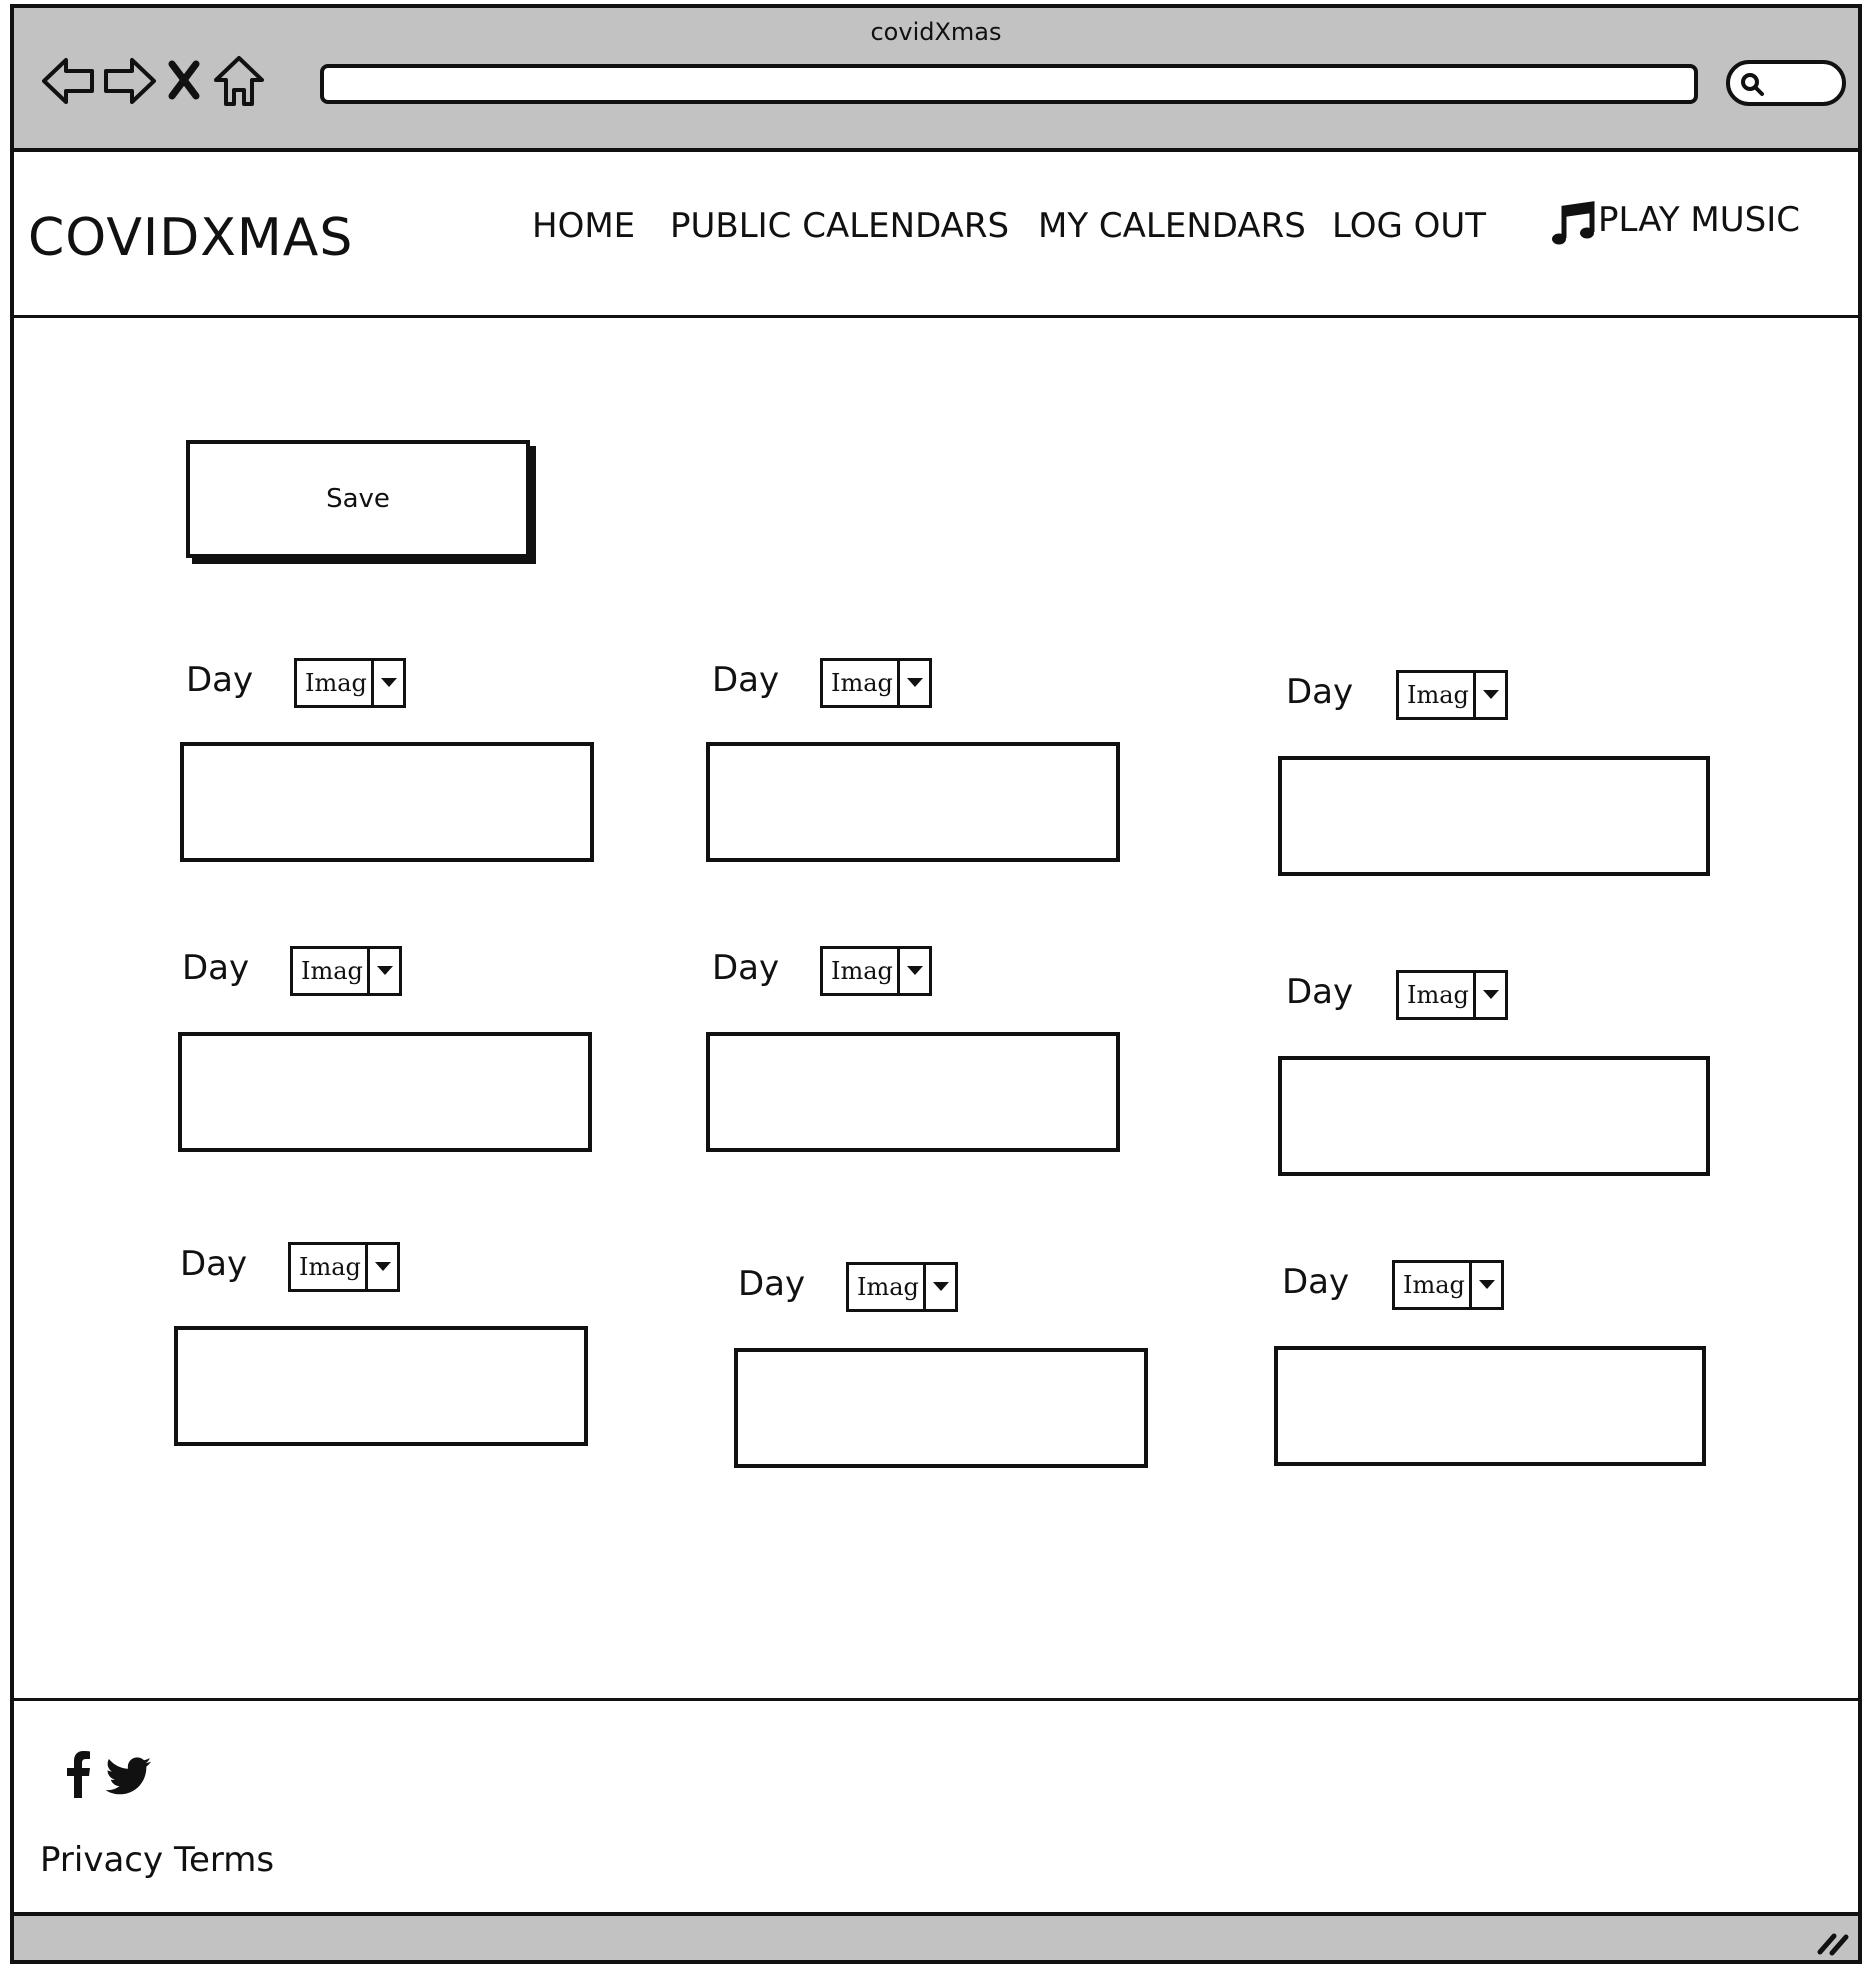  What do you see at coordinates (1786, 83) in the screenshot?
I see `browser-search-field` at bounding box center [1786, 83].